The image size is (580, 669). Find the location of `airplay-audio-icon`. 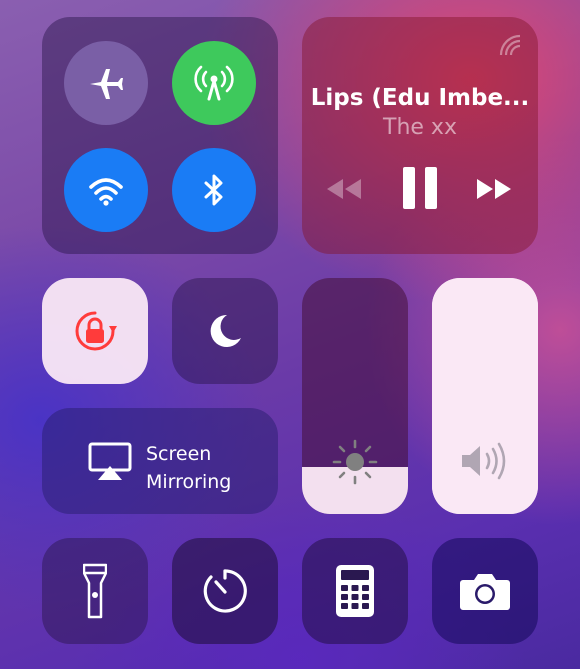

airplay-audio-icon is located at coordinates (510, 45).